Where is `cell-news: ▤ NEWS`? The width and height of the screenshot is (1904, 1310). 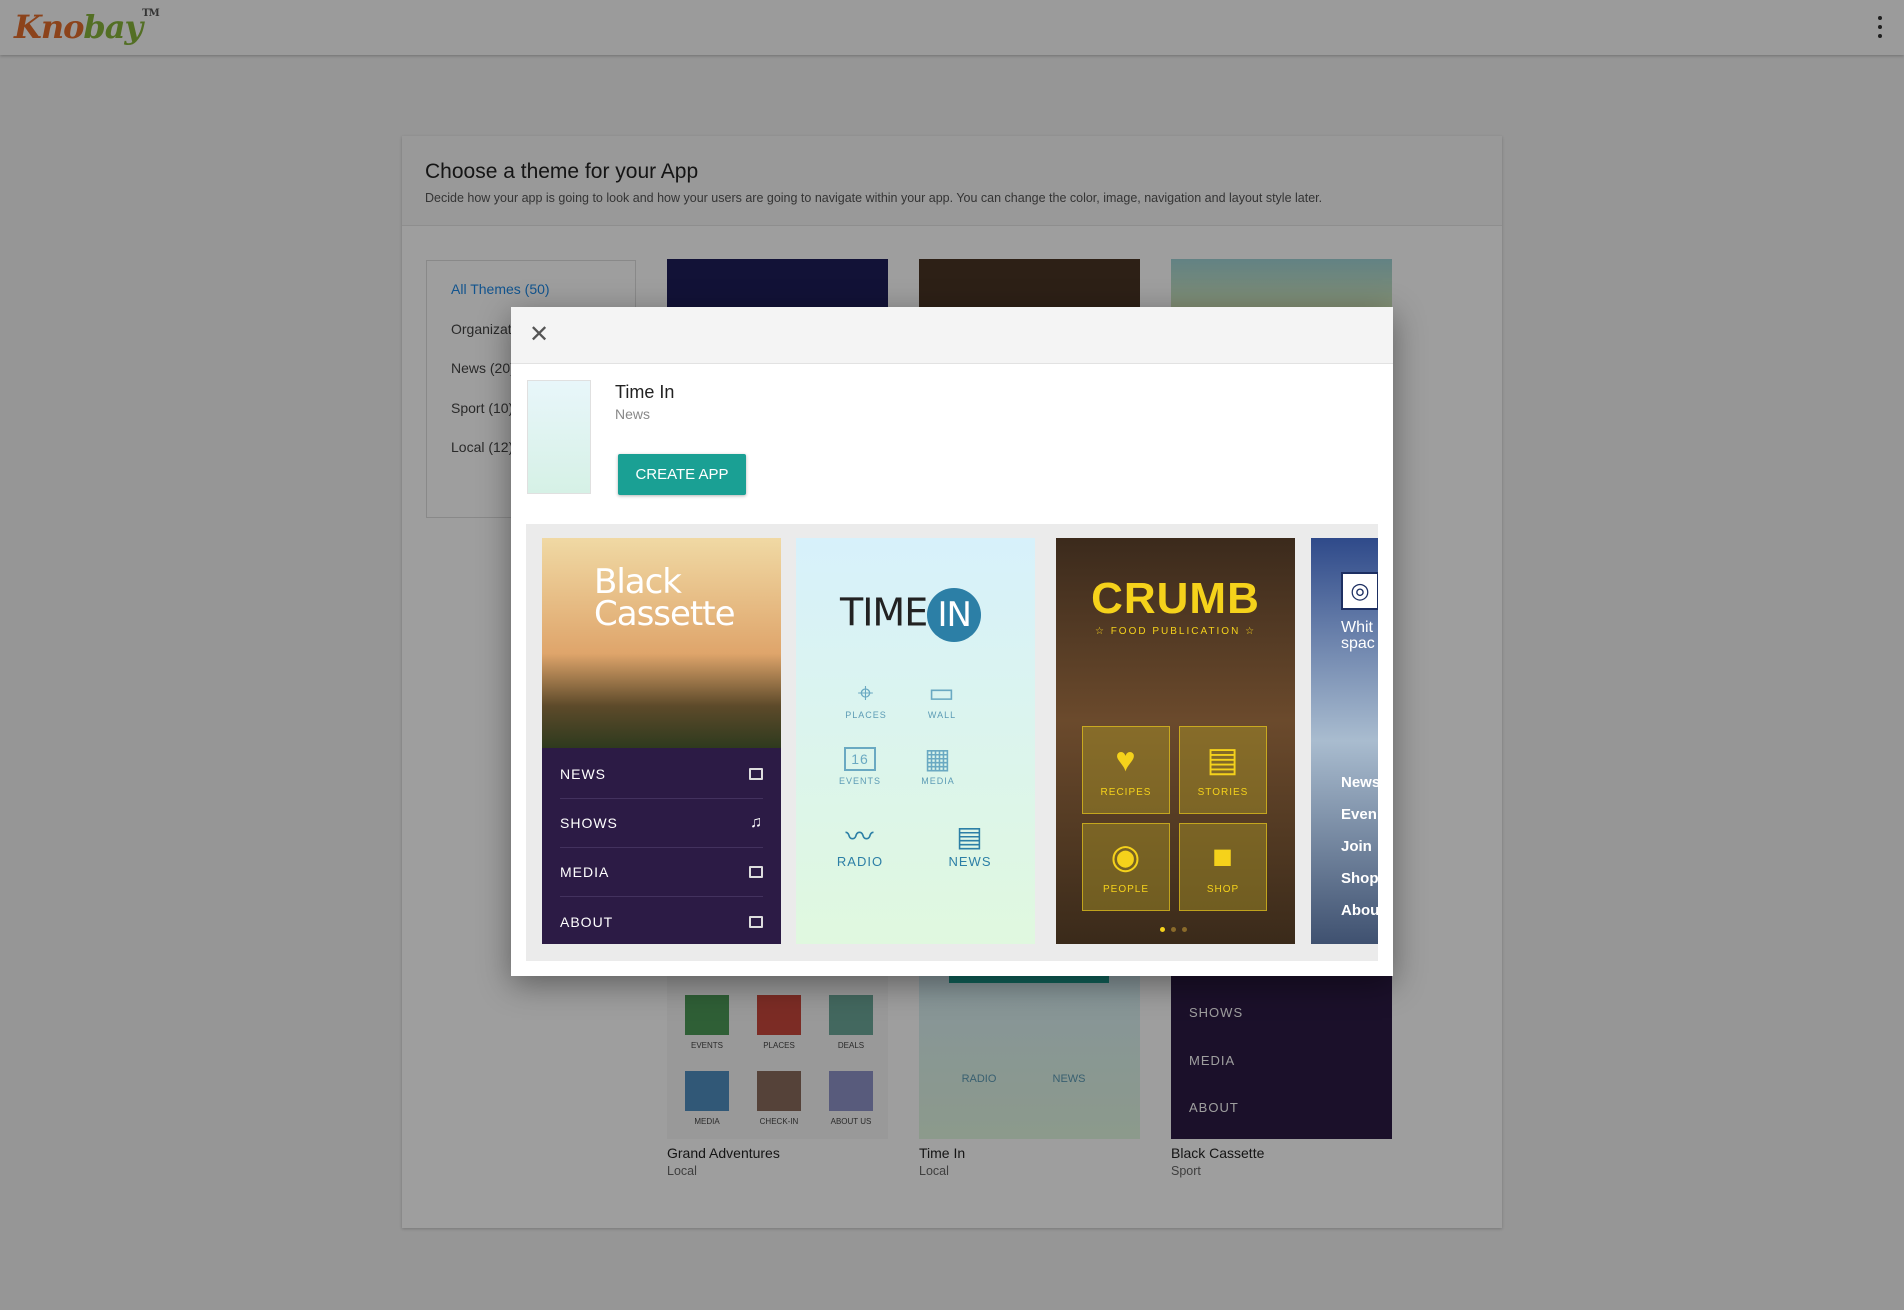
cell-news: ▤ NEWS is located at coordinates (970, 844).